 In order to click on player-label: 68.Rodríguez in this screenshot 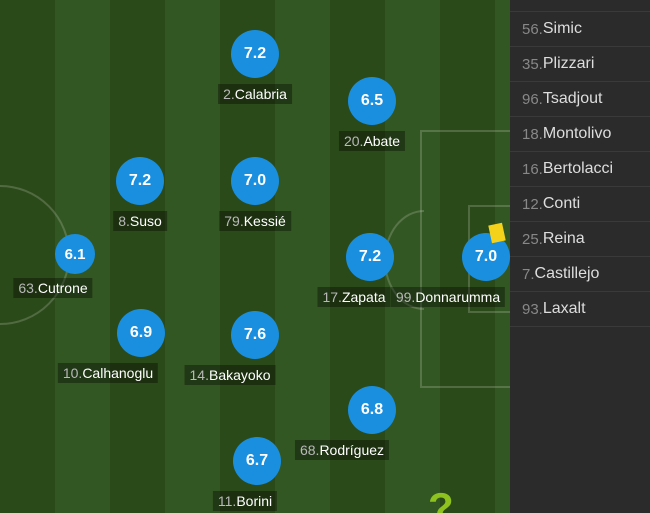, I will do `click(342, 450)`.